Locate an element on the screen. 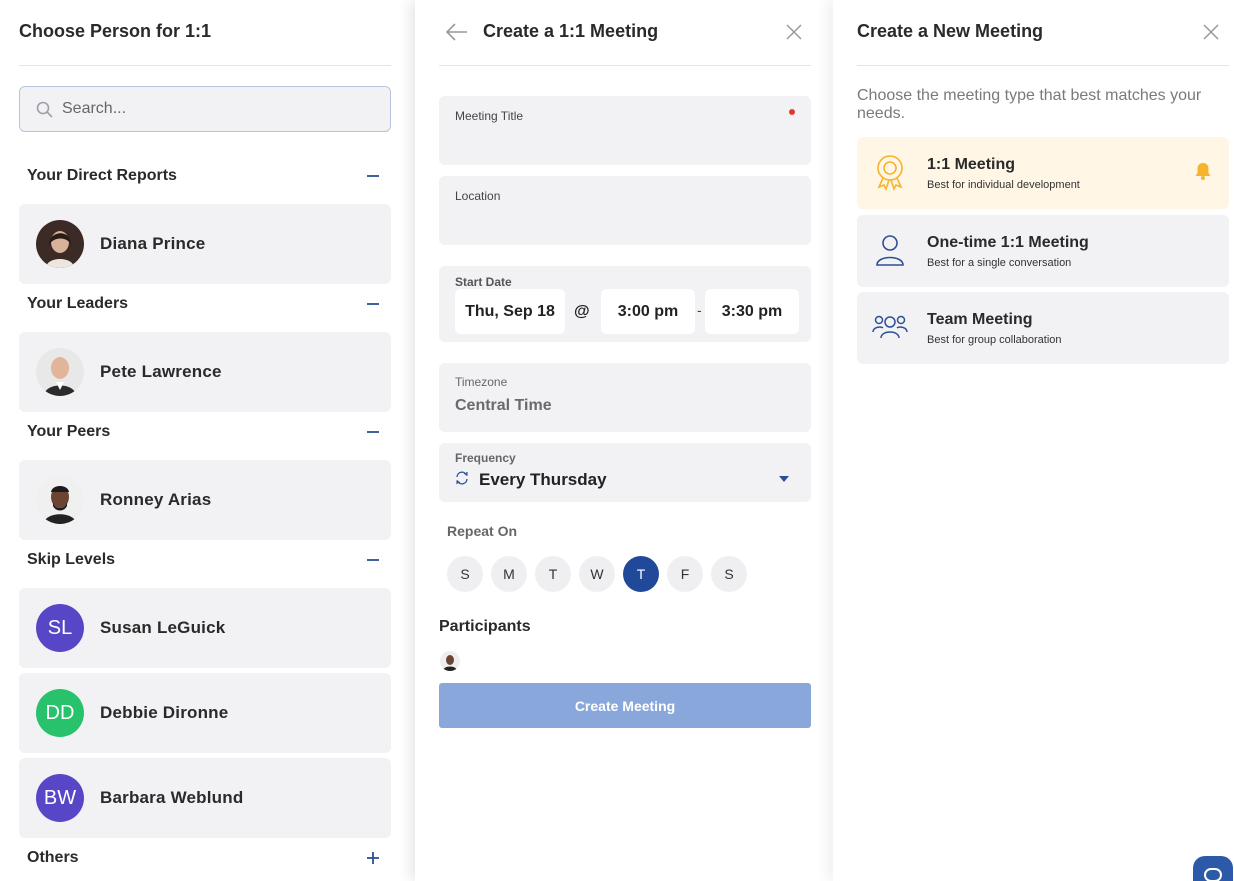  panel-title: Choose Person for 1:1 is located at coordinates (115, 31).